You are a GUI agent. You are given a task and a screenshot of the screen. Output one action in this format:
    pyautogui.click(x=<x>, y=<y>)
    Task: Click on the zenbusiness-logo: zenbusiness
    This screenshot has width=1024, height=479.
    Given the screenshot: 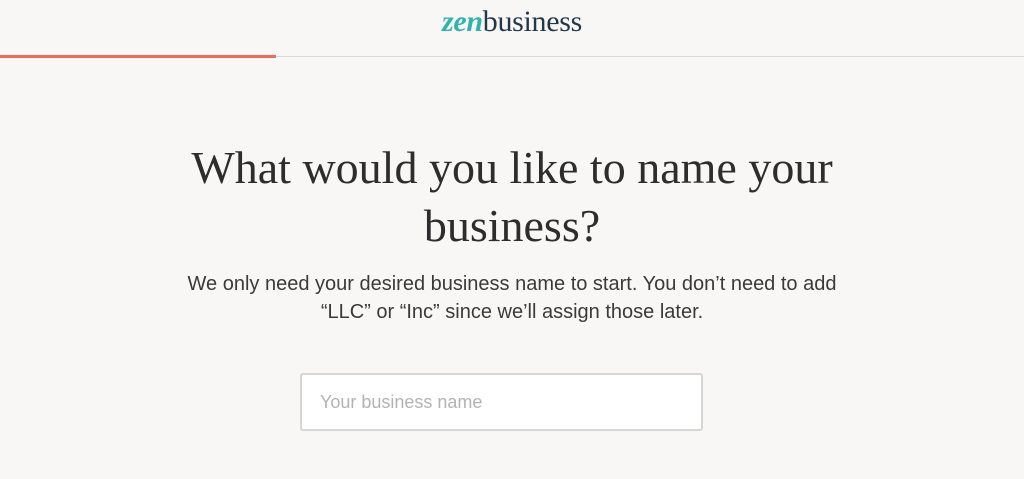 What is the action you would take?
    pyautogui.click(x=512, y=22)
    